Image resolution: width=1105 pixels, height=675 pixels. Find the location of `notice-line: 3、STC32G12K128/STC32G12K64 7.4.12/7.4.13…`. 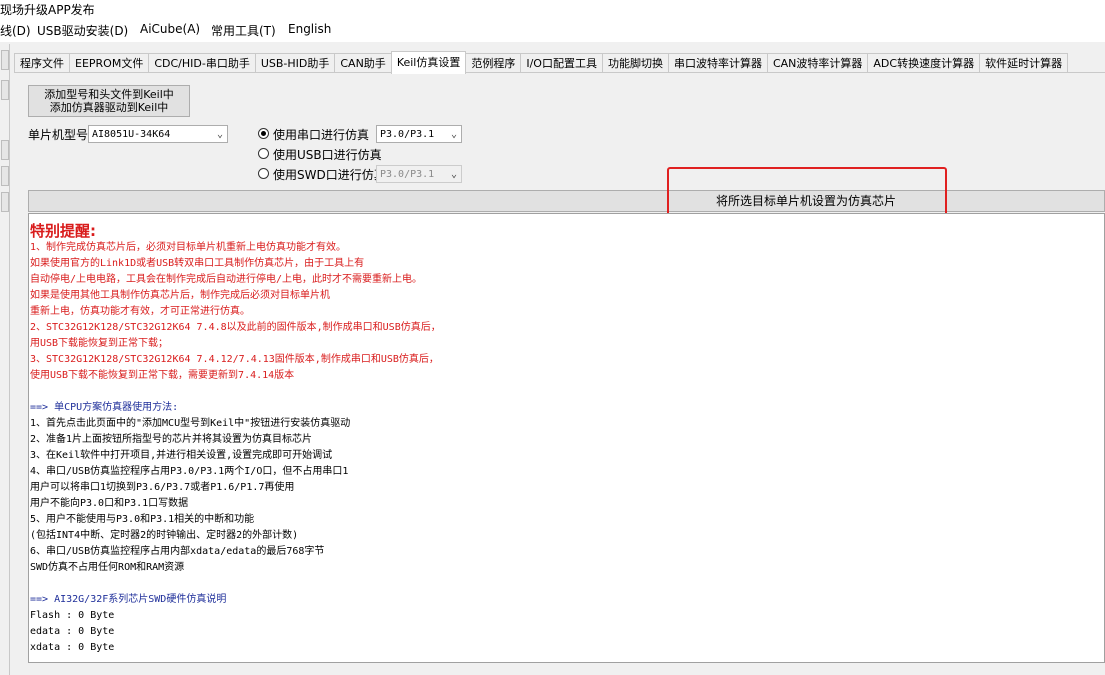

notice-line: 3、STC32G12K128/STC32G12K64 7.4.12/7.4.13… is located at coordinates (234, 359).